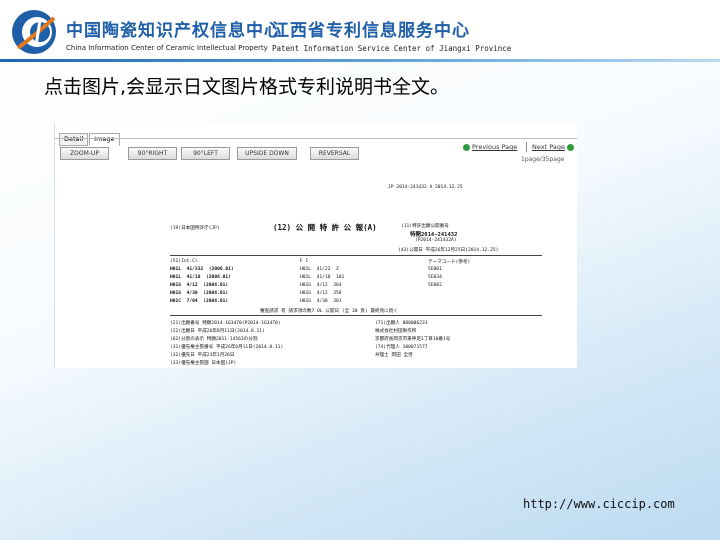 This screenshot has width=720, height=540. What do you see at coordinates (199, 285) in the screenshot?
I see `class-row: H01G 4/12 (2006.01)` at bounding box center [199, 285].